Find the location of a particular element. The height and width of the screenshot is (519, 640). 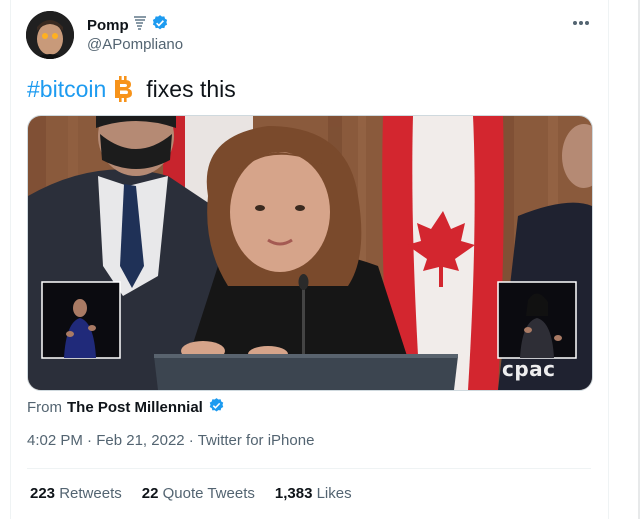

engagement-stats: 223 Retweets 22 Quote Tweets 1,383 Likes is located at coordinates (191, 493).